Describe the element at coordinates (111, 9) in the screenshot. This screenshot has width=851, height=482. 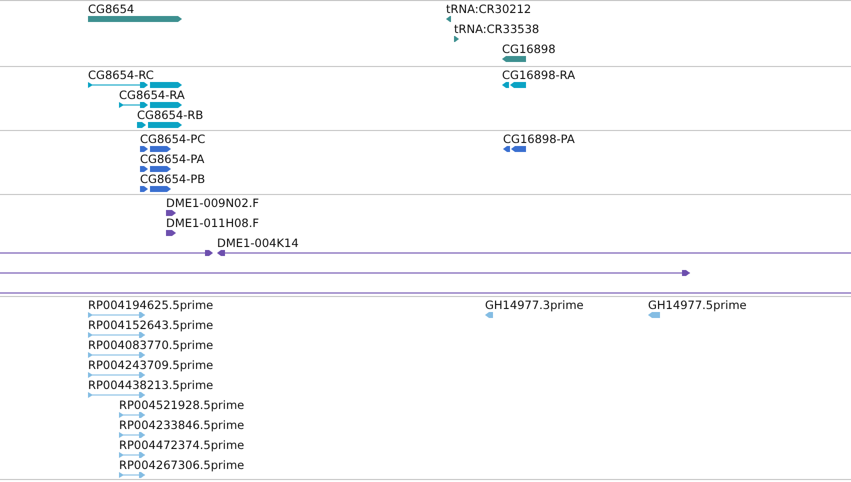
I see `feature-label: CG8654` at that location.